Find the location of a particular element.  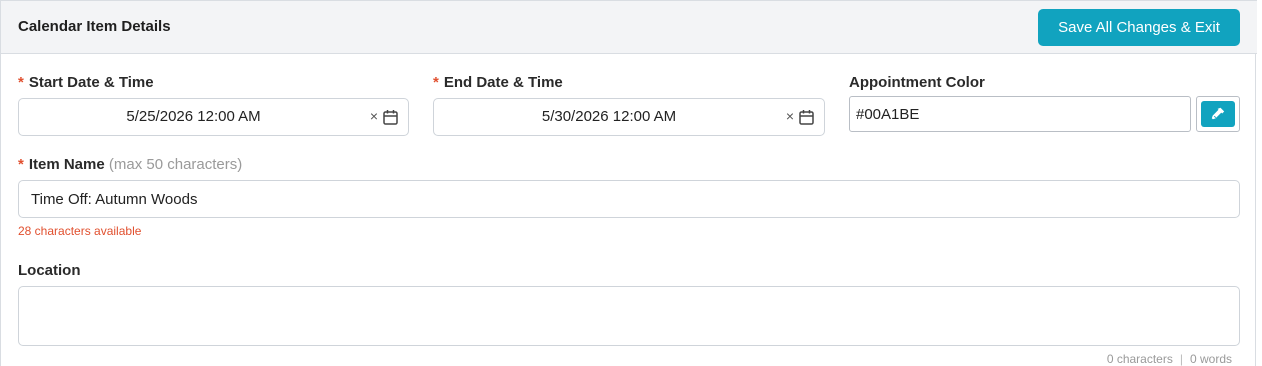

clear-end-icon: × is located at coordinates (790, 116).